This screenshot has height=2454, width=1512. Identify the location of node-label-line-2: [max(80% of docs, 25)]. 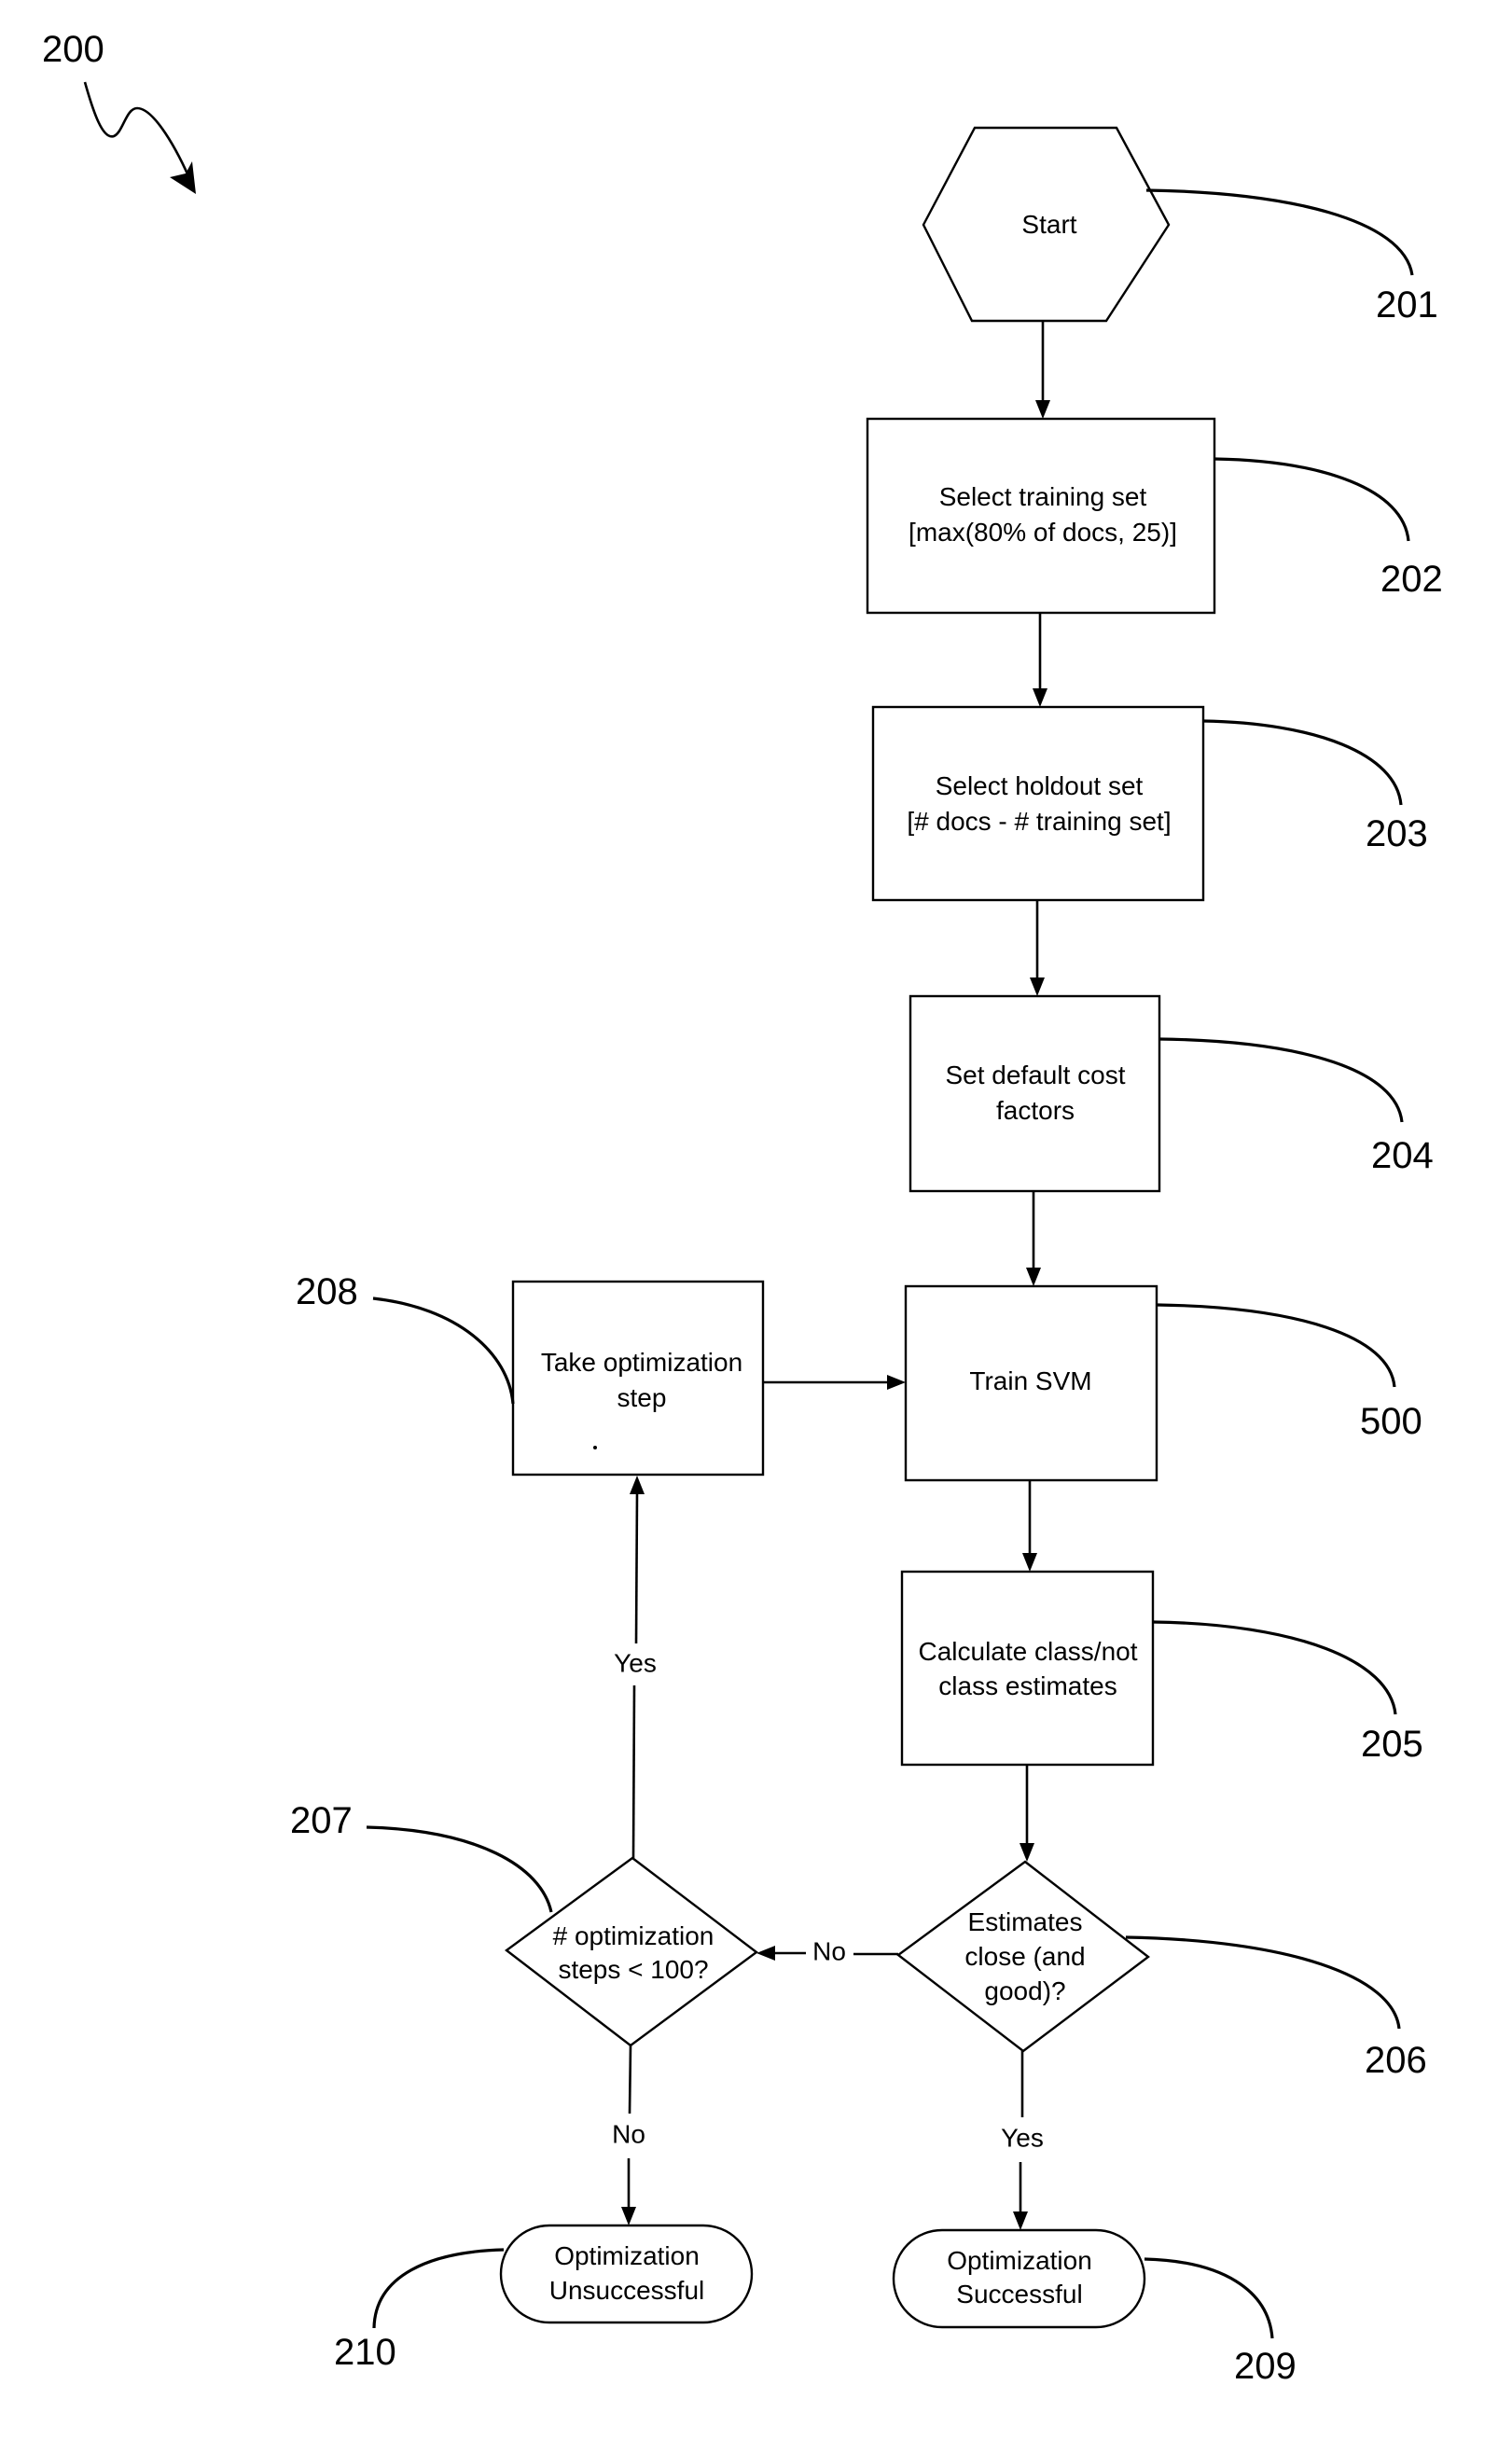
(1043, 533).